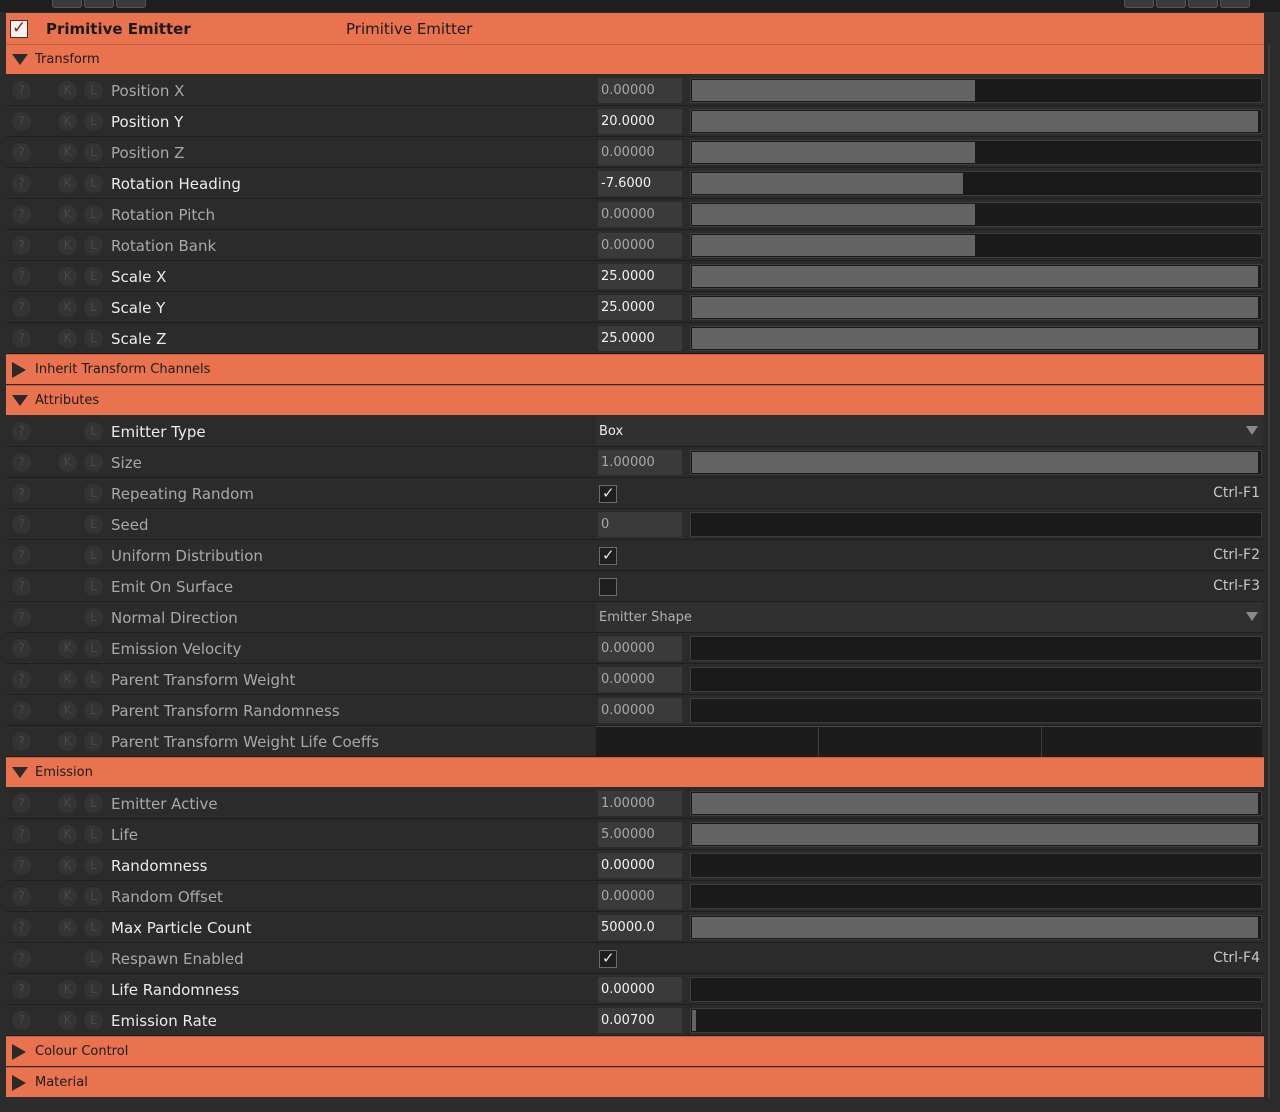  What do you see at coordinates (640, 927) in the screenshot?
I see `value-field: 50000.0` at bounding box center [640, 927].